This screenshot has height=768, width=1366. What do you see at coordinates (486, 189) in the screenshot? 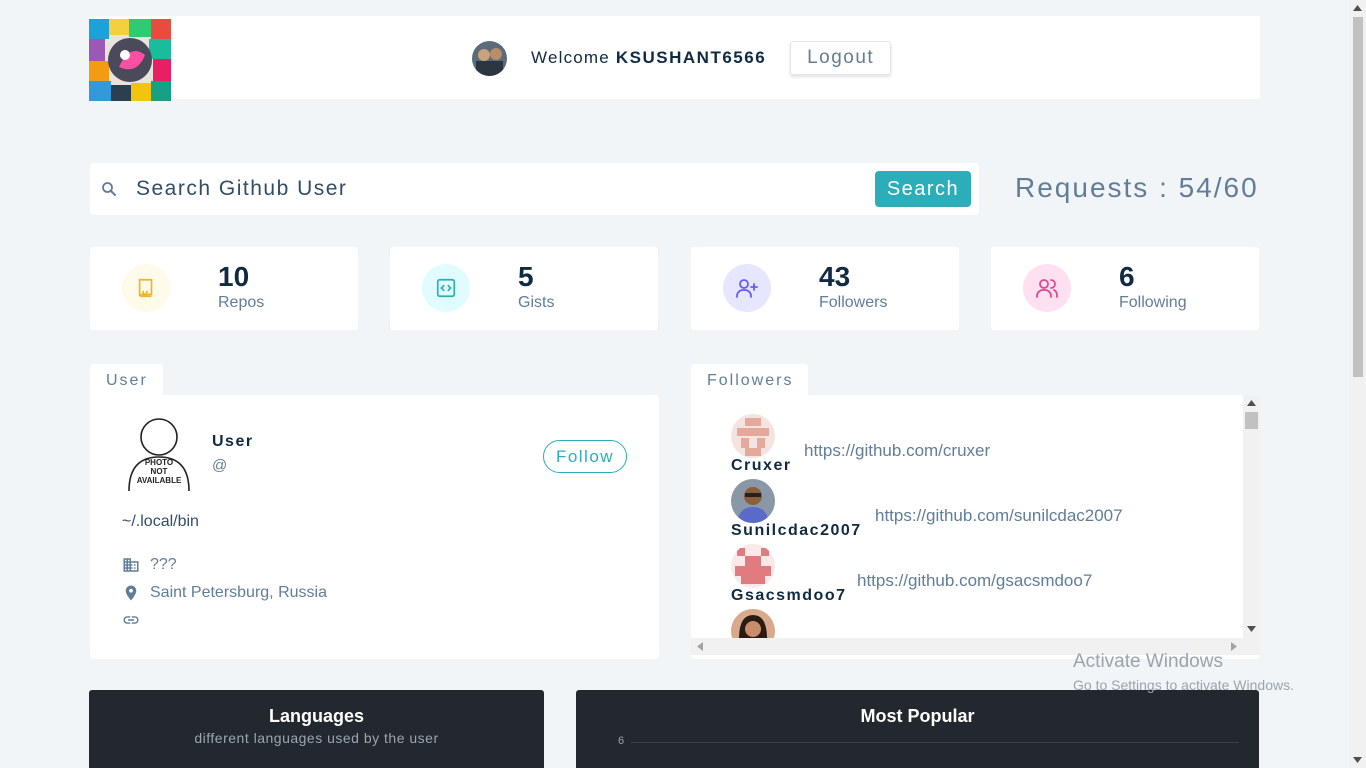
I see `search-input` at bounding box center [486, 189].